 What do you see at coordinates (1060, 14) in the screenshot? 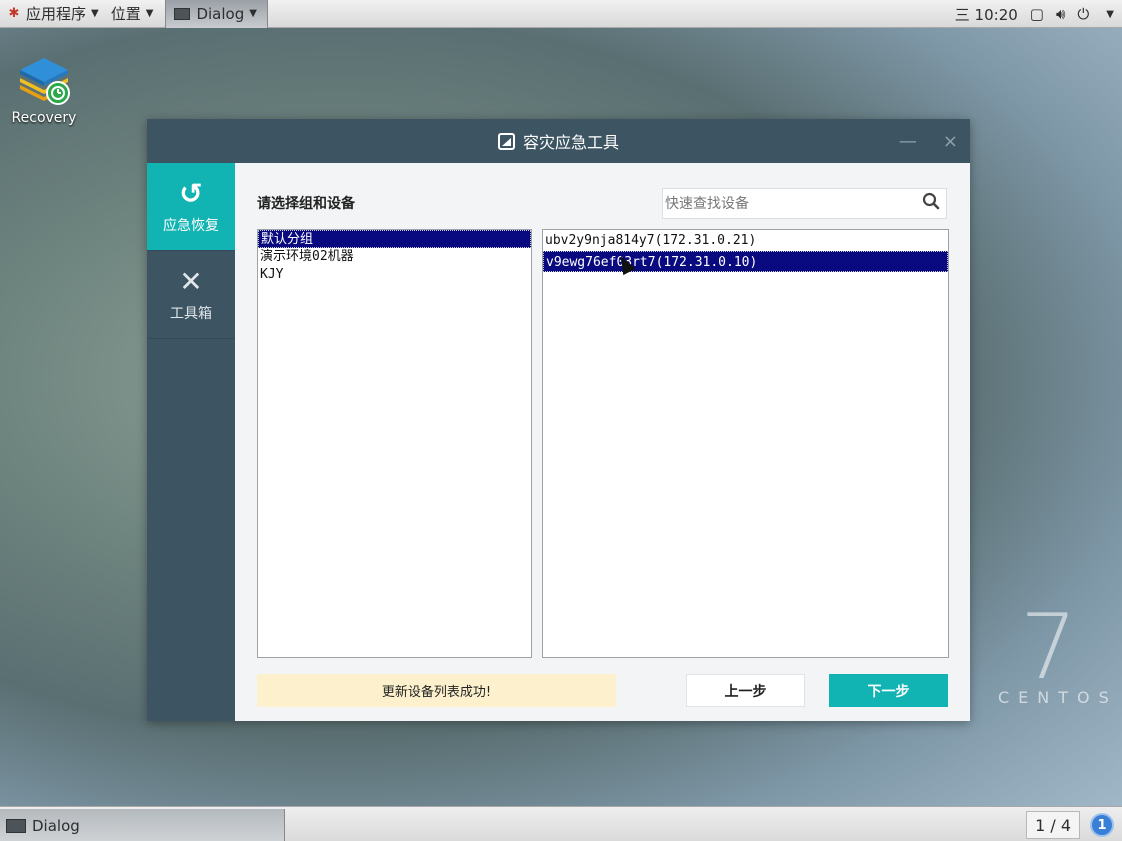
I see `volume-icon: 🔊︎` at bounding box center [1060, 14].